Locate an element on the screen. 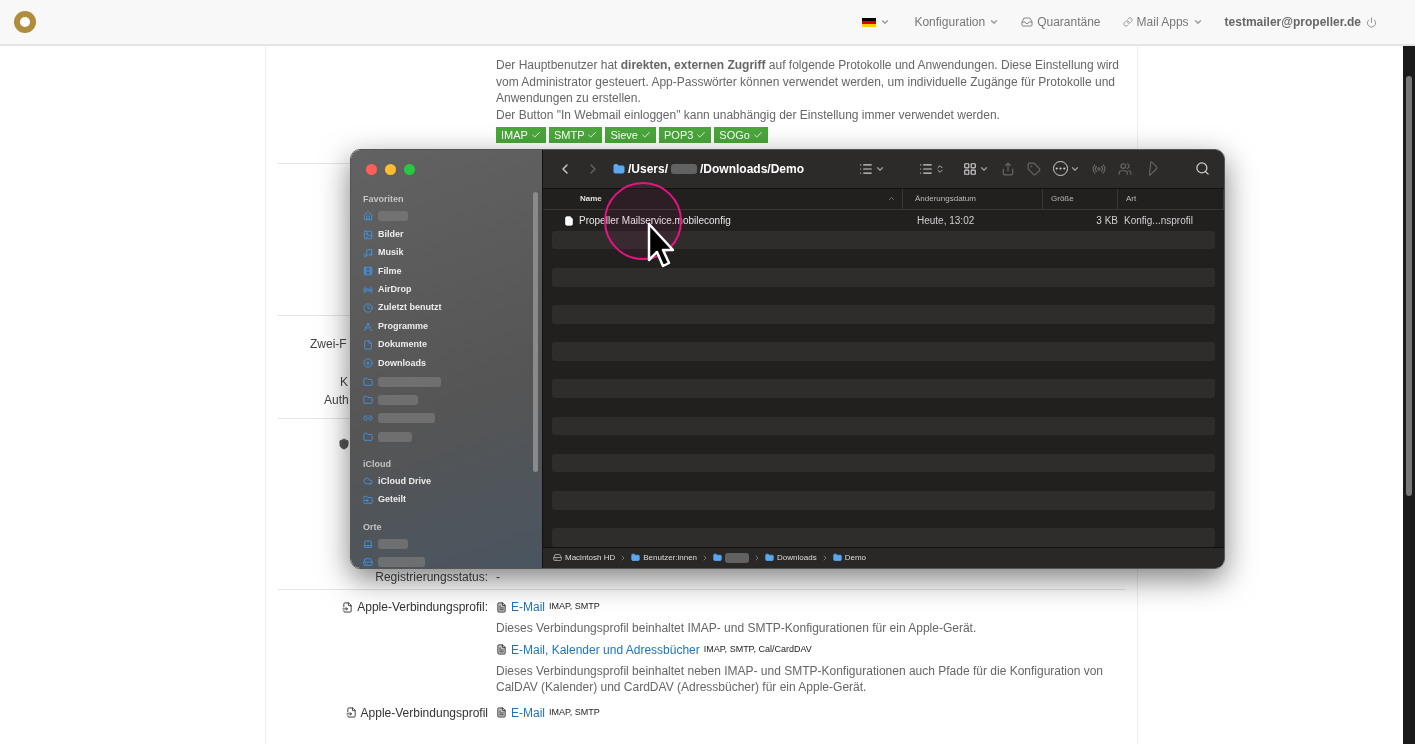 This screenshot has height=744, width=1415. protocol-tag: SMTP is located at coordinates (575, 135).